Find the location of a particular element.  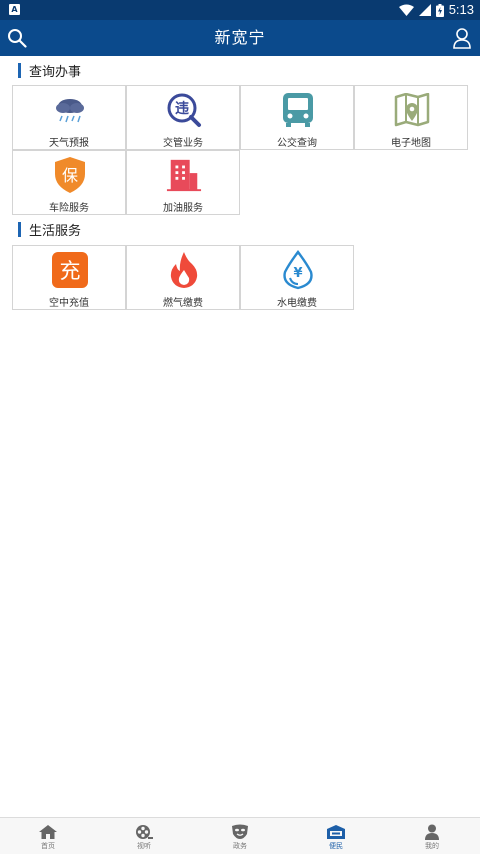

nav-item-services: 便民 is located at coordinates (336, 836).